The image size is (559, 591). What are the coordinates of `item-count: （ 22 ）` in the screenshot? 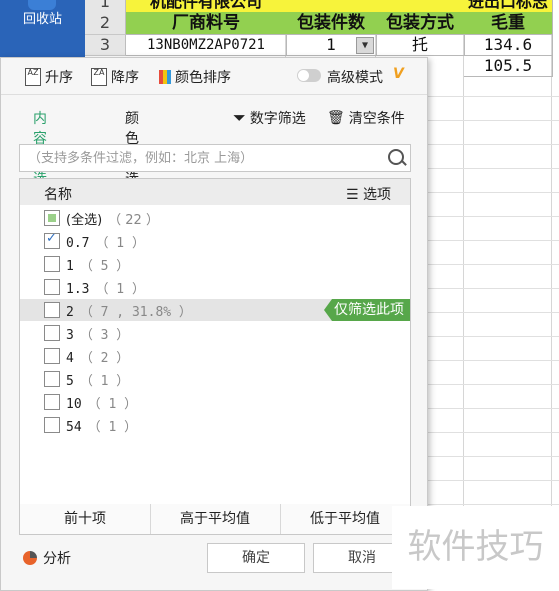 It's located at (133, 220).